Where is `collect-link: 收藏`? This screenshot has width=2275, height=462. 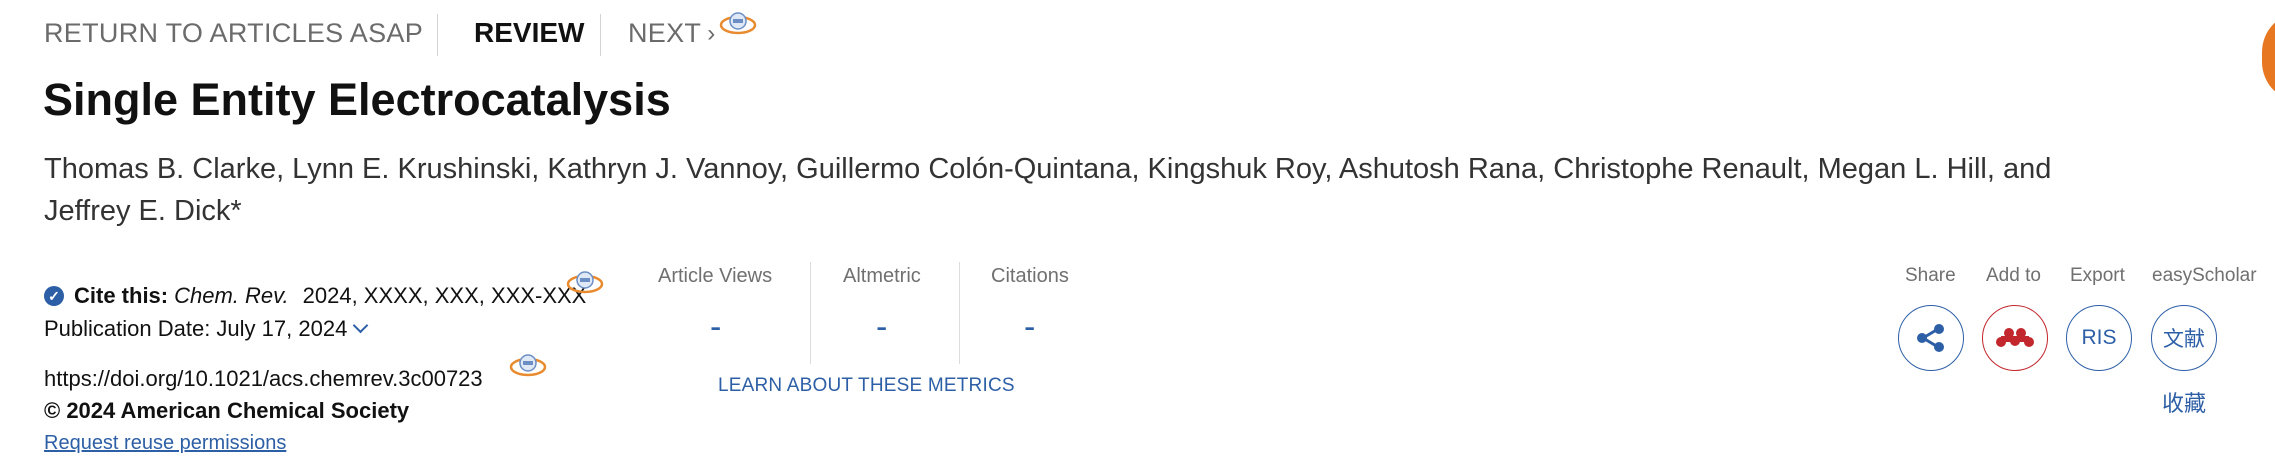 collect-link: 收藏 is located at coordinates (2184, 402).